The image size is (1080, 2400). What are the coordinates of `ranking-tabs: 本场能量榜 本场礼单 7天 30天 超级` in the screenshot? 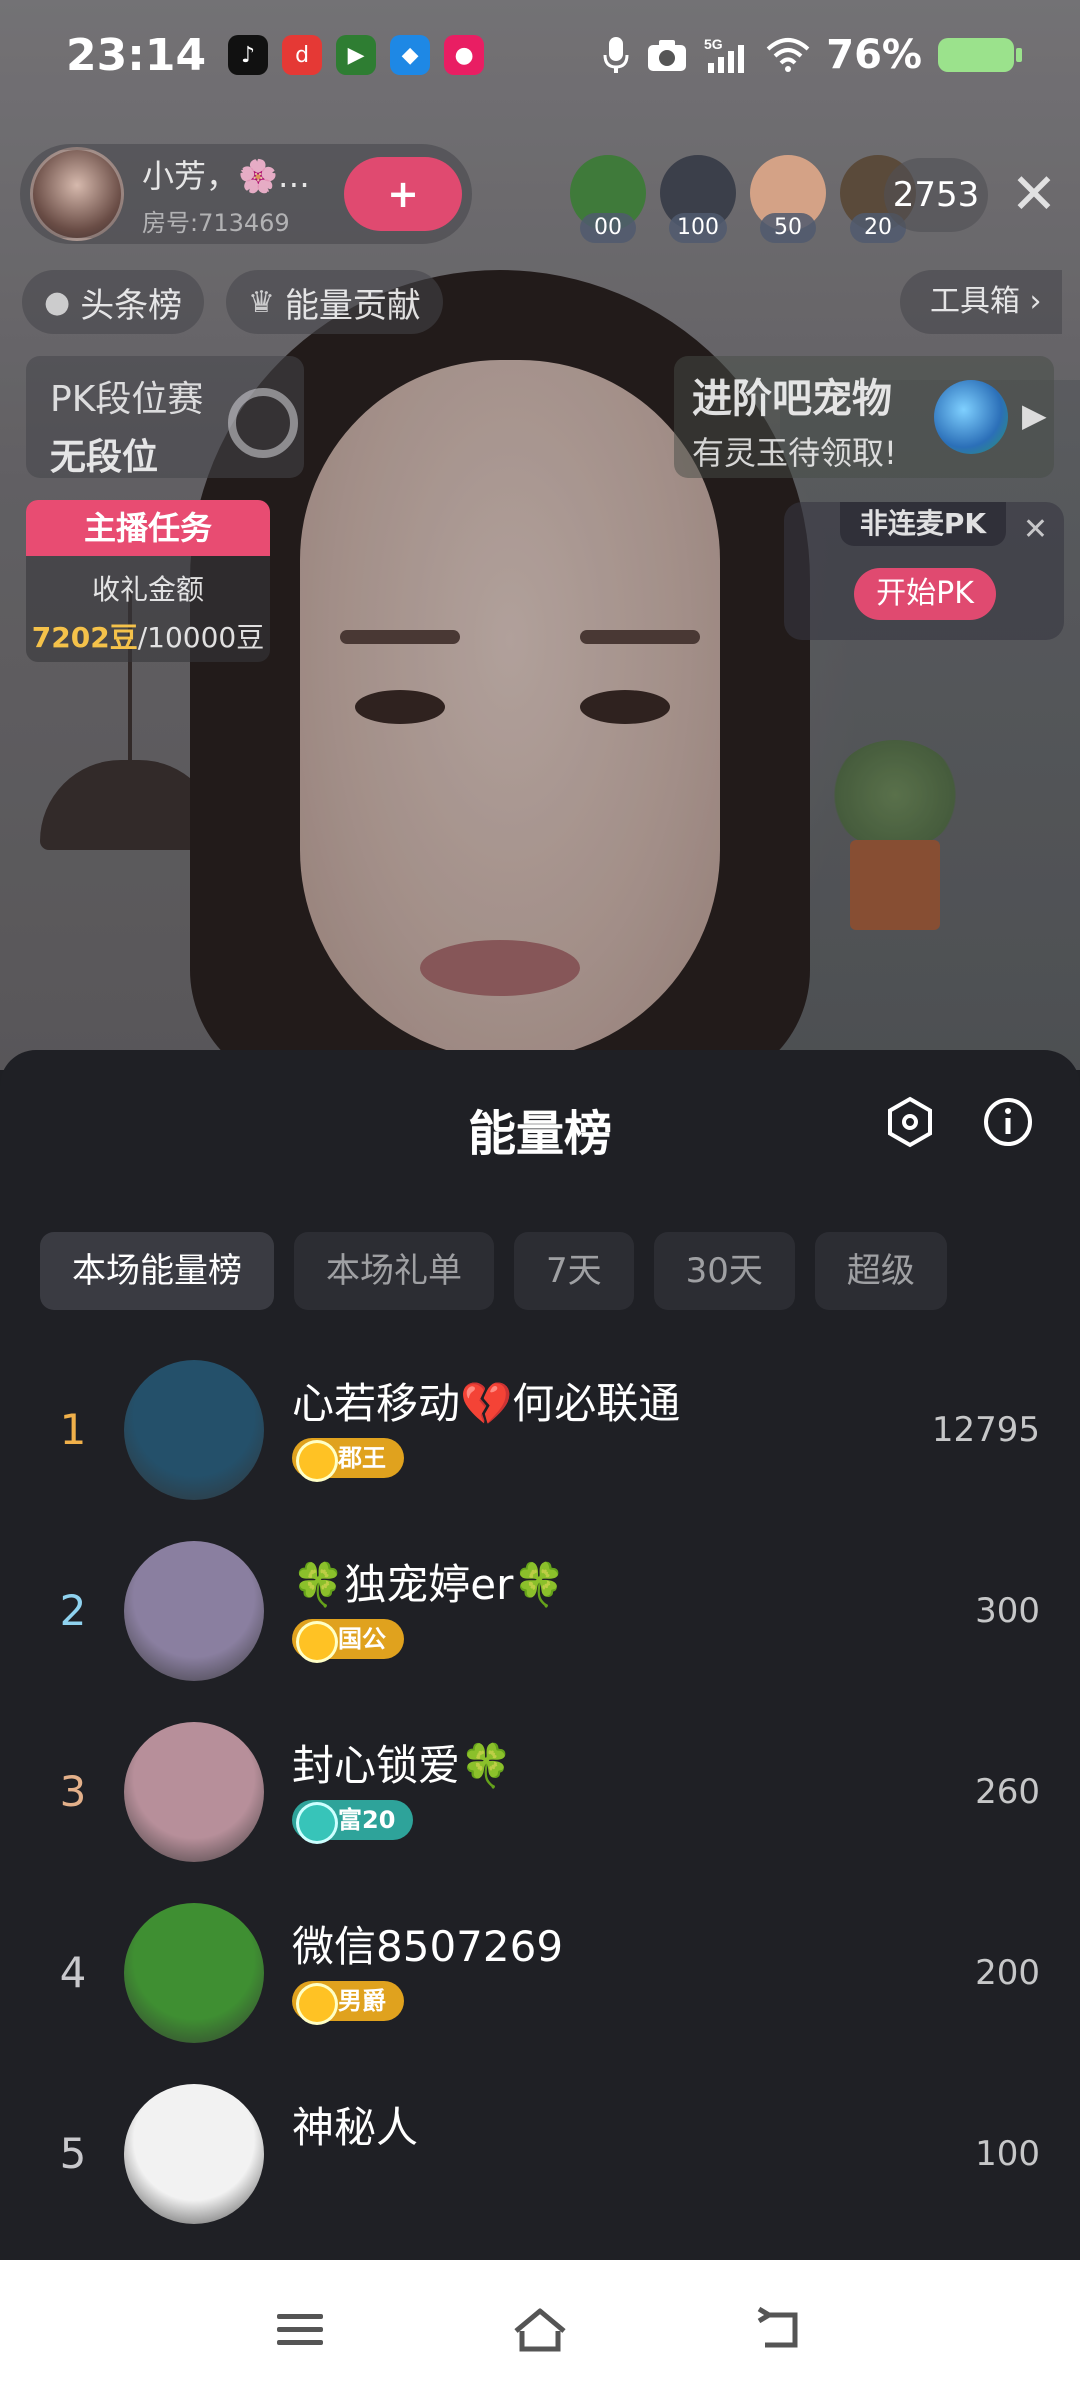 It's located at (493, 1271).